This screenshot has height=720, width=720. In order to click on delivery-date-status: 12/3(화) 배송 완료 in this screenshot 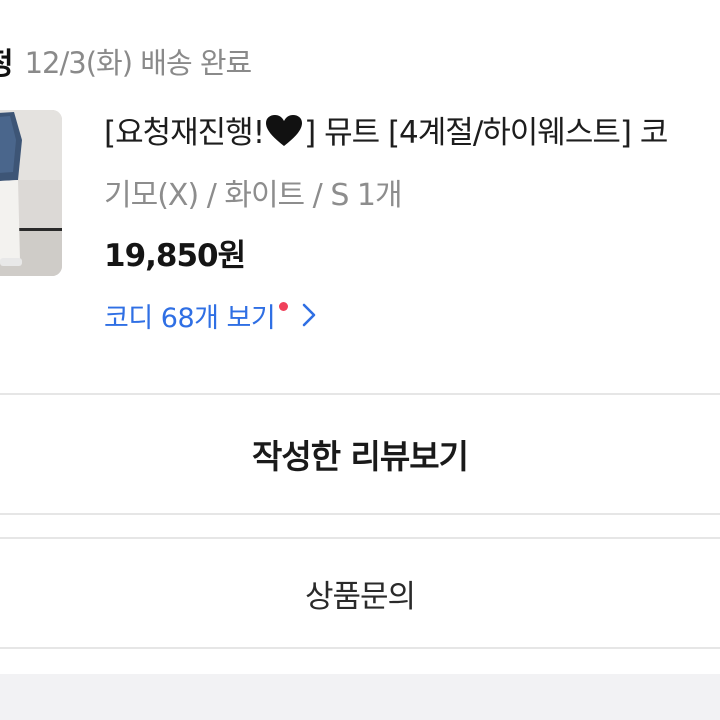, I will do `click(138, 63)`.